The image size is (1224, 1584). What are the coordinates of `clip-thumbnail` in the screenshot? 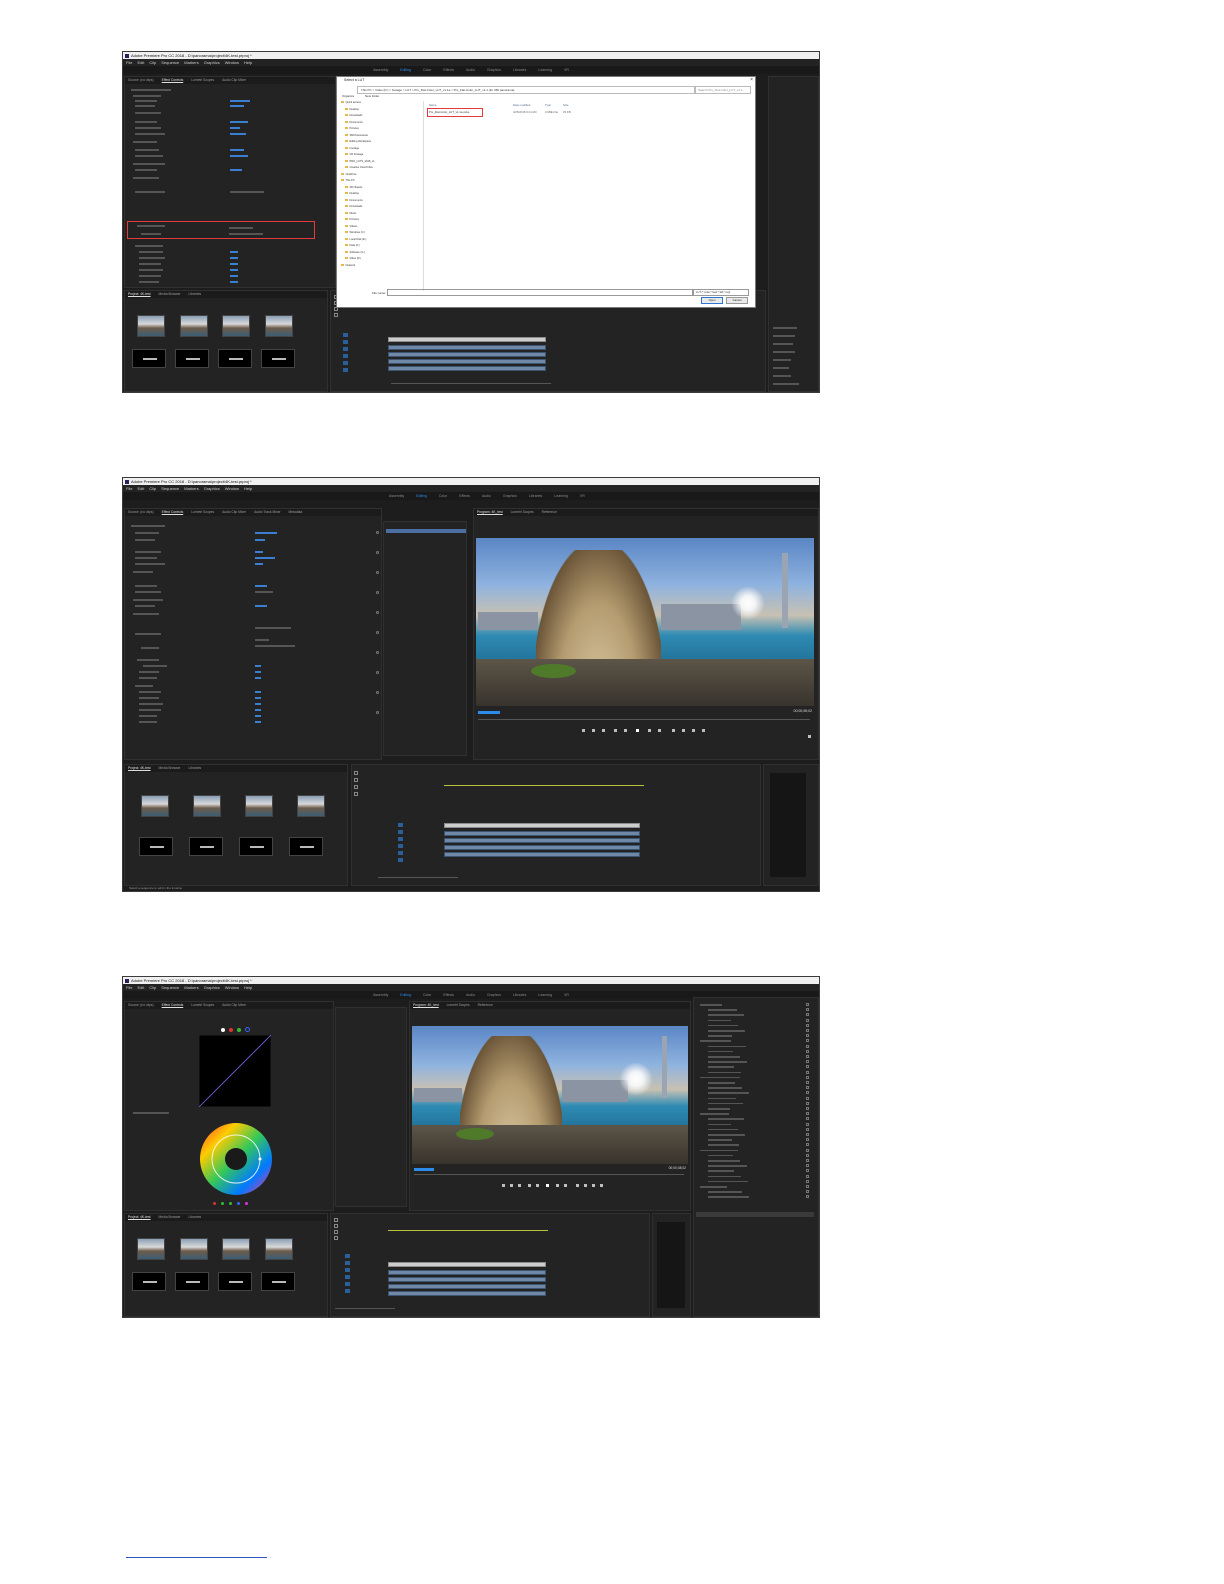 It's located at (236, 326).